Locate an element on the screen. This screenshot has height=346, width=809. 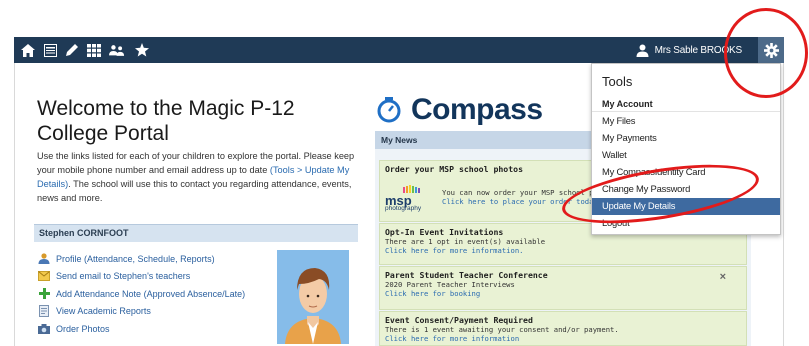
order-photos-link: Order Photos is located at coordinates (141, 329).